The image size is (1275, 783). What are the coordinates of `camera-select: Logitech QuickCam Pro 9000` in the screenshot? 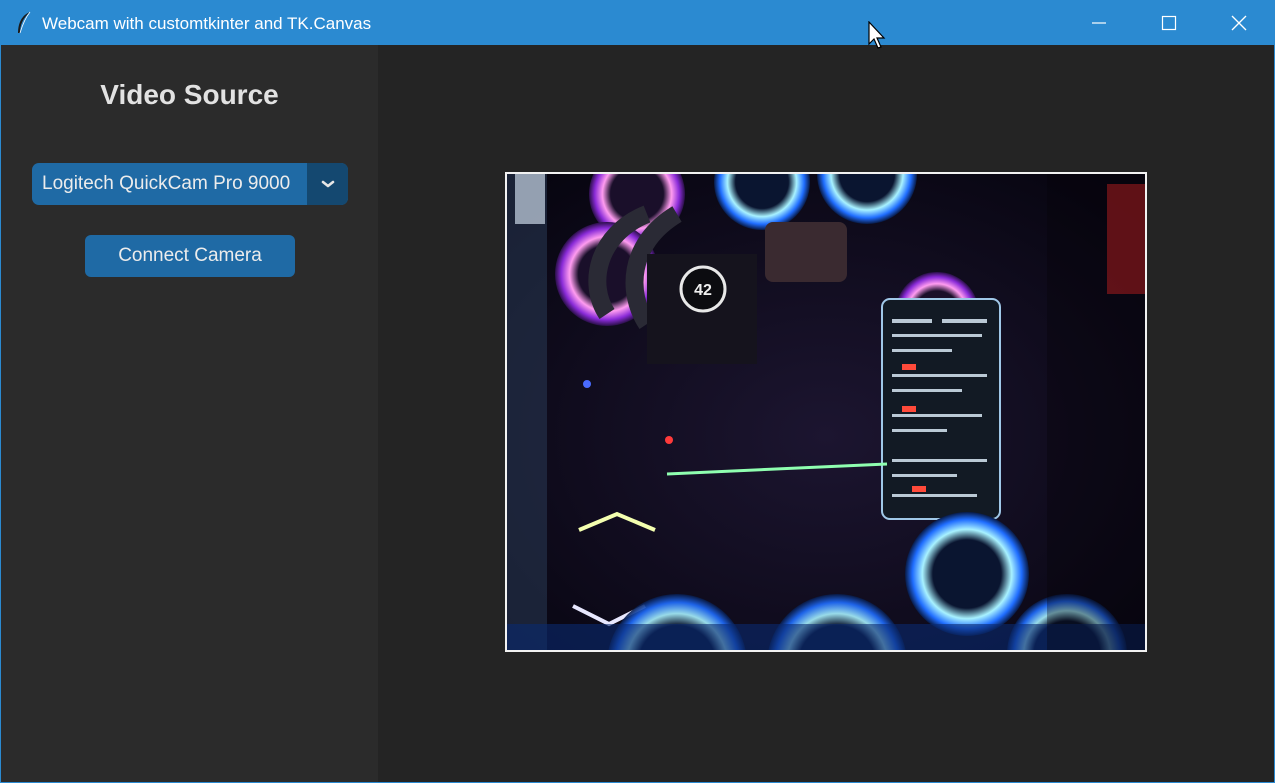 It's located at (190, 184).